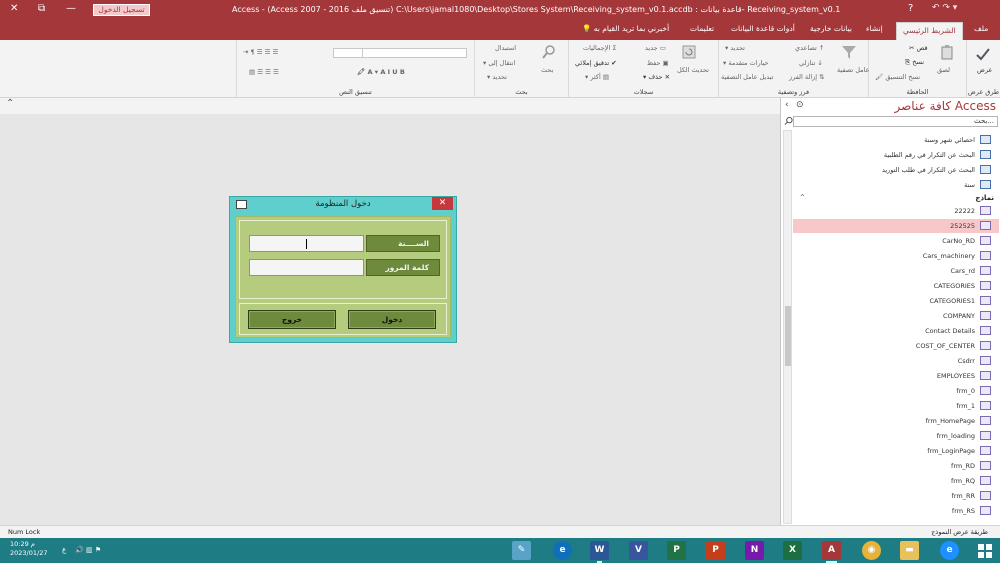  I want to click on nav-item-form: frm_0, so click(896, 391).